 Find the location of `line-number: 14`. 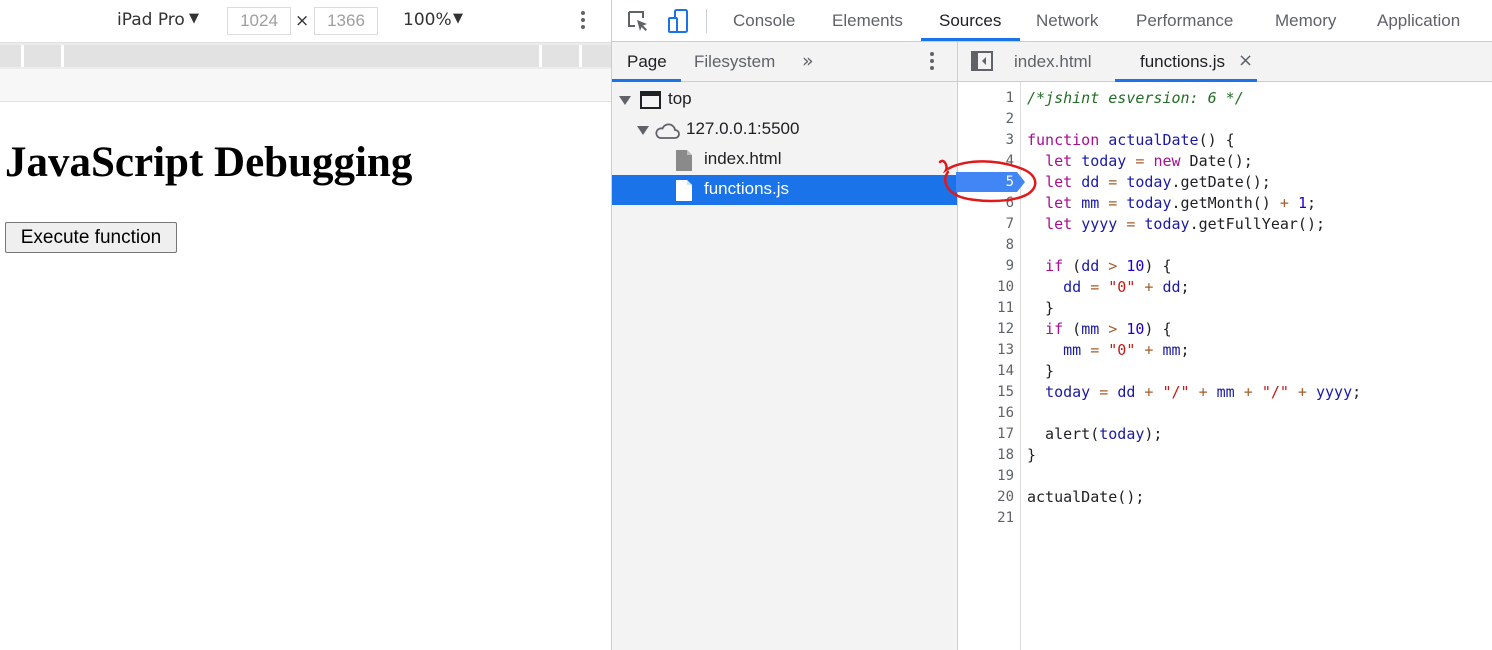

line-number: 14 is located at coordinates (986, 371).